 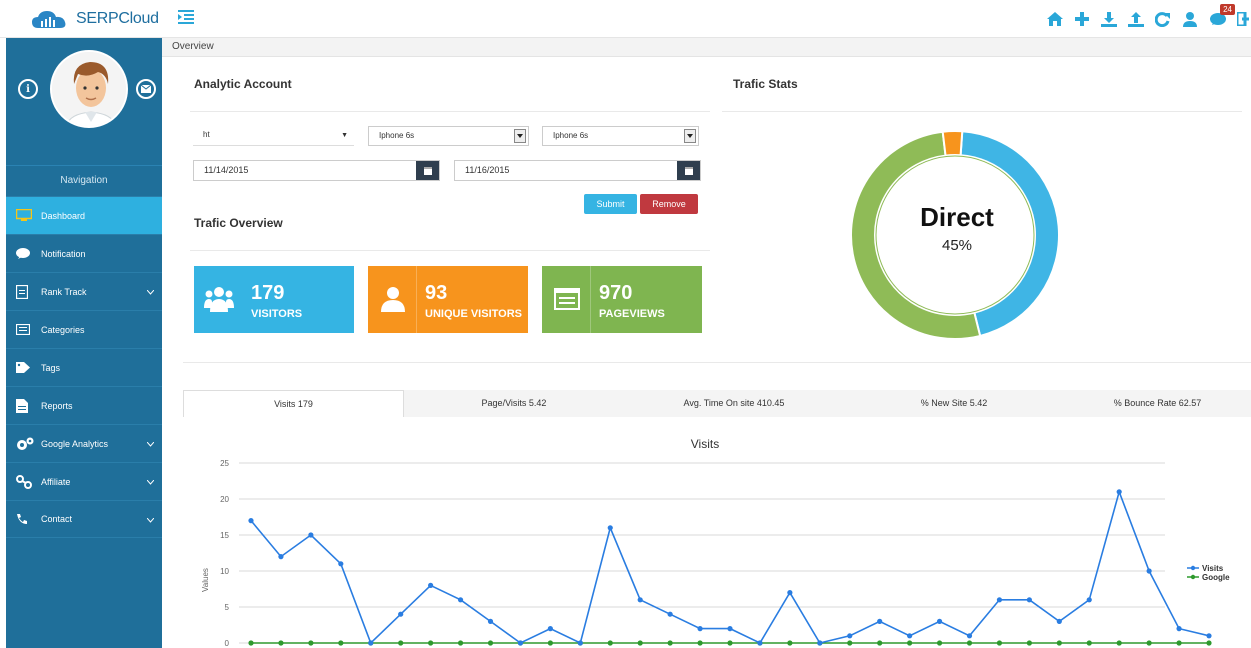 What do you see at coordinates (186, 19) in the screenshot?
I see `menu-toggle-icon` at bounding box center [186, 19].